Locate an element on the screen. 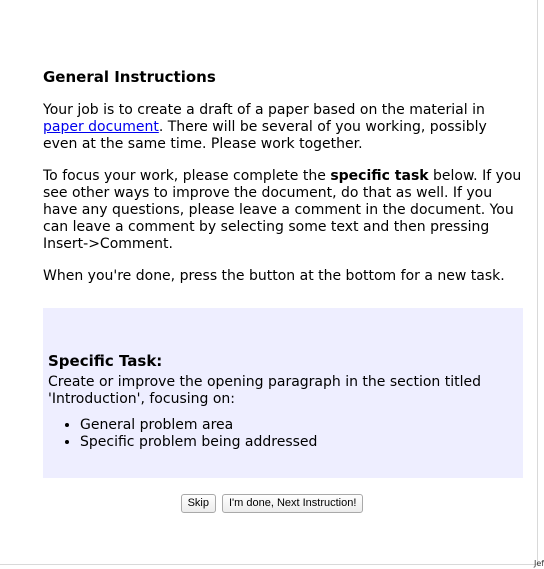 This screenshot has height=569, width=544. specific-task-heading: Specific Task: is located at coordinates (105, 361).